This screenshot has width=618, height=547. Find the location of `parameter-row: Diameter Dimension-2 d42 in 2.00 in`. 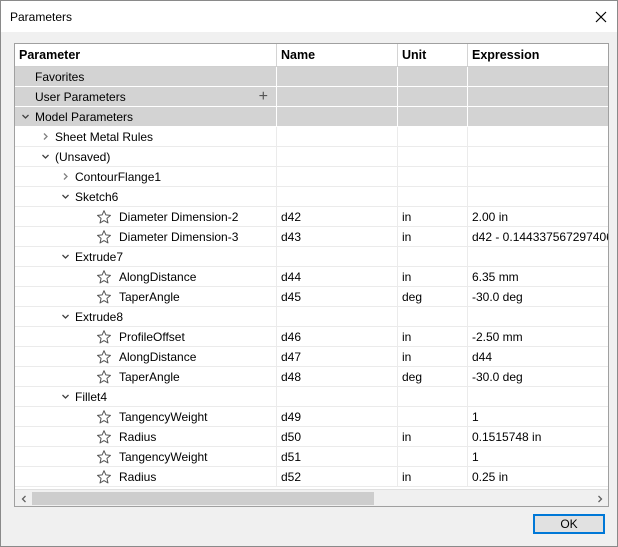

parameter-row: Diameter Dimension-2 d42 in 2.00 in is located at coordinates (311, 217).